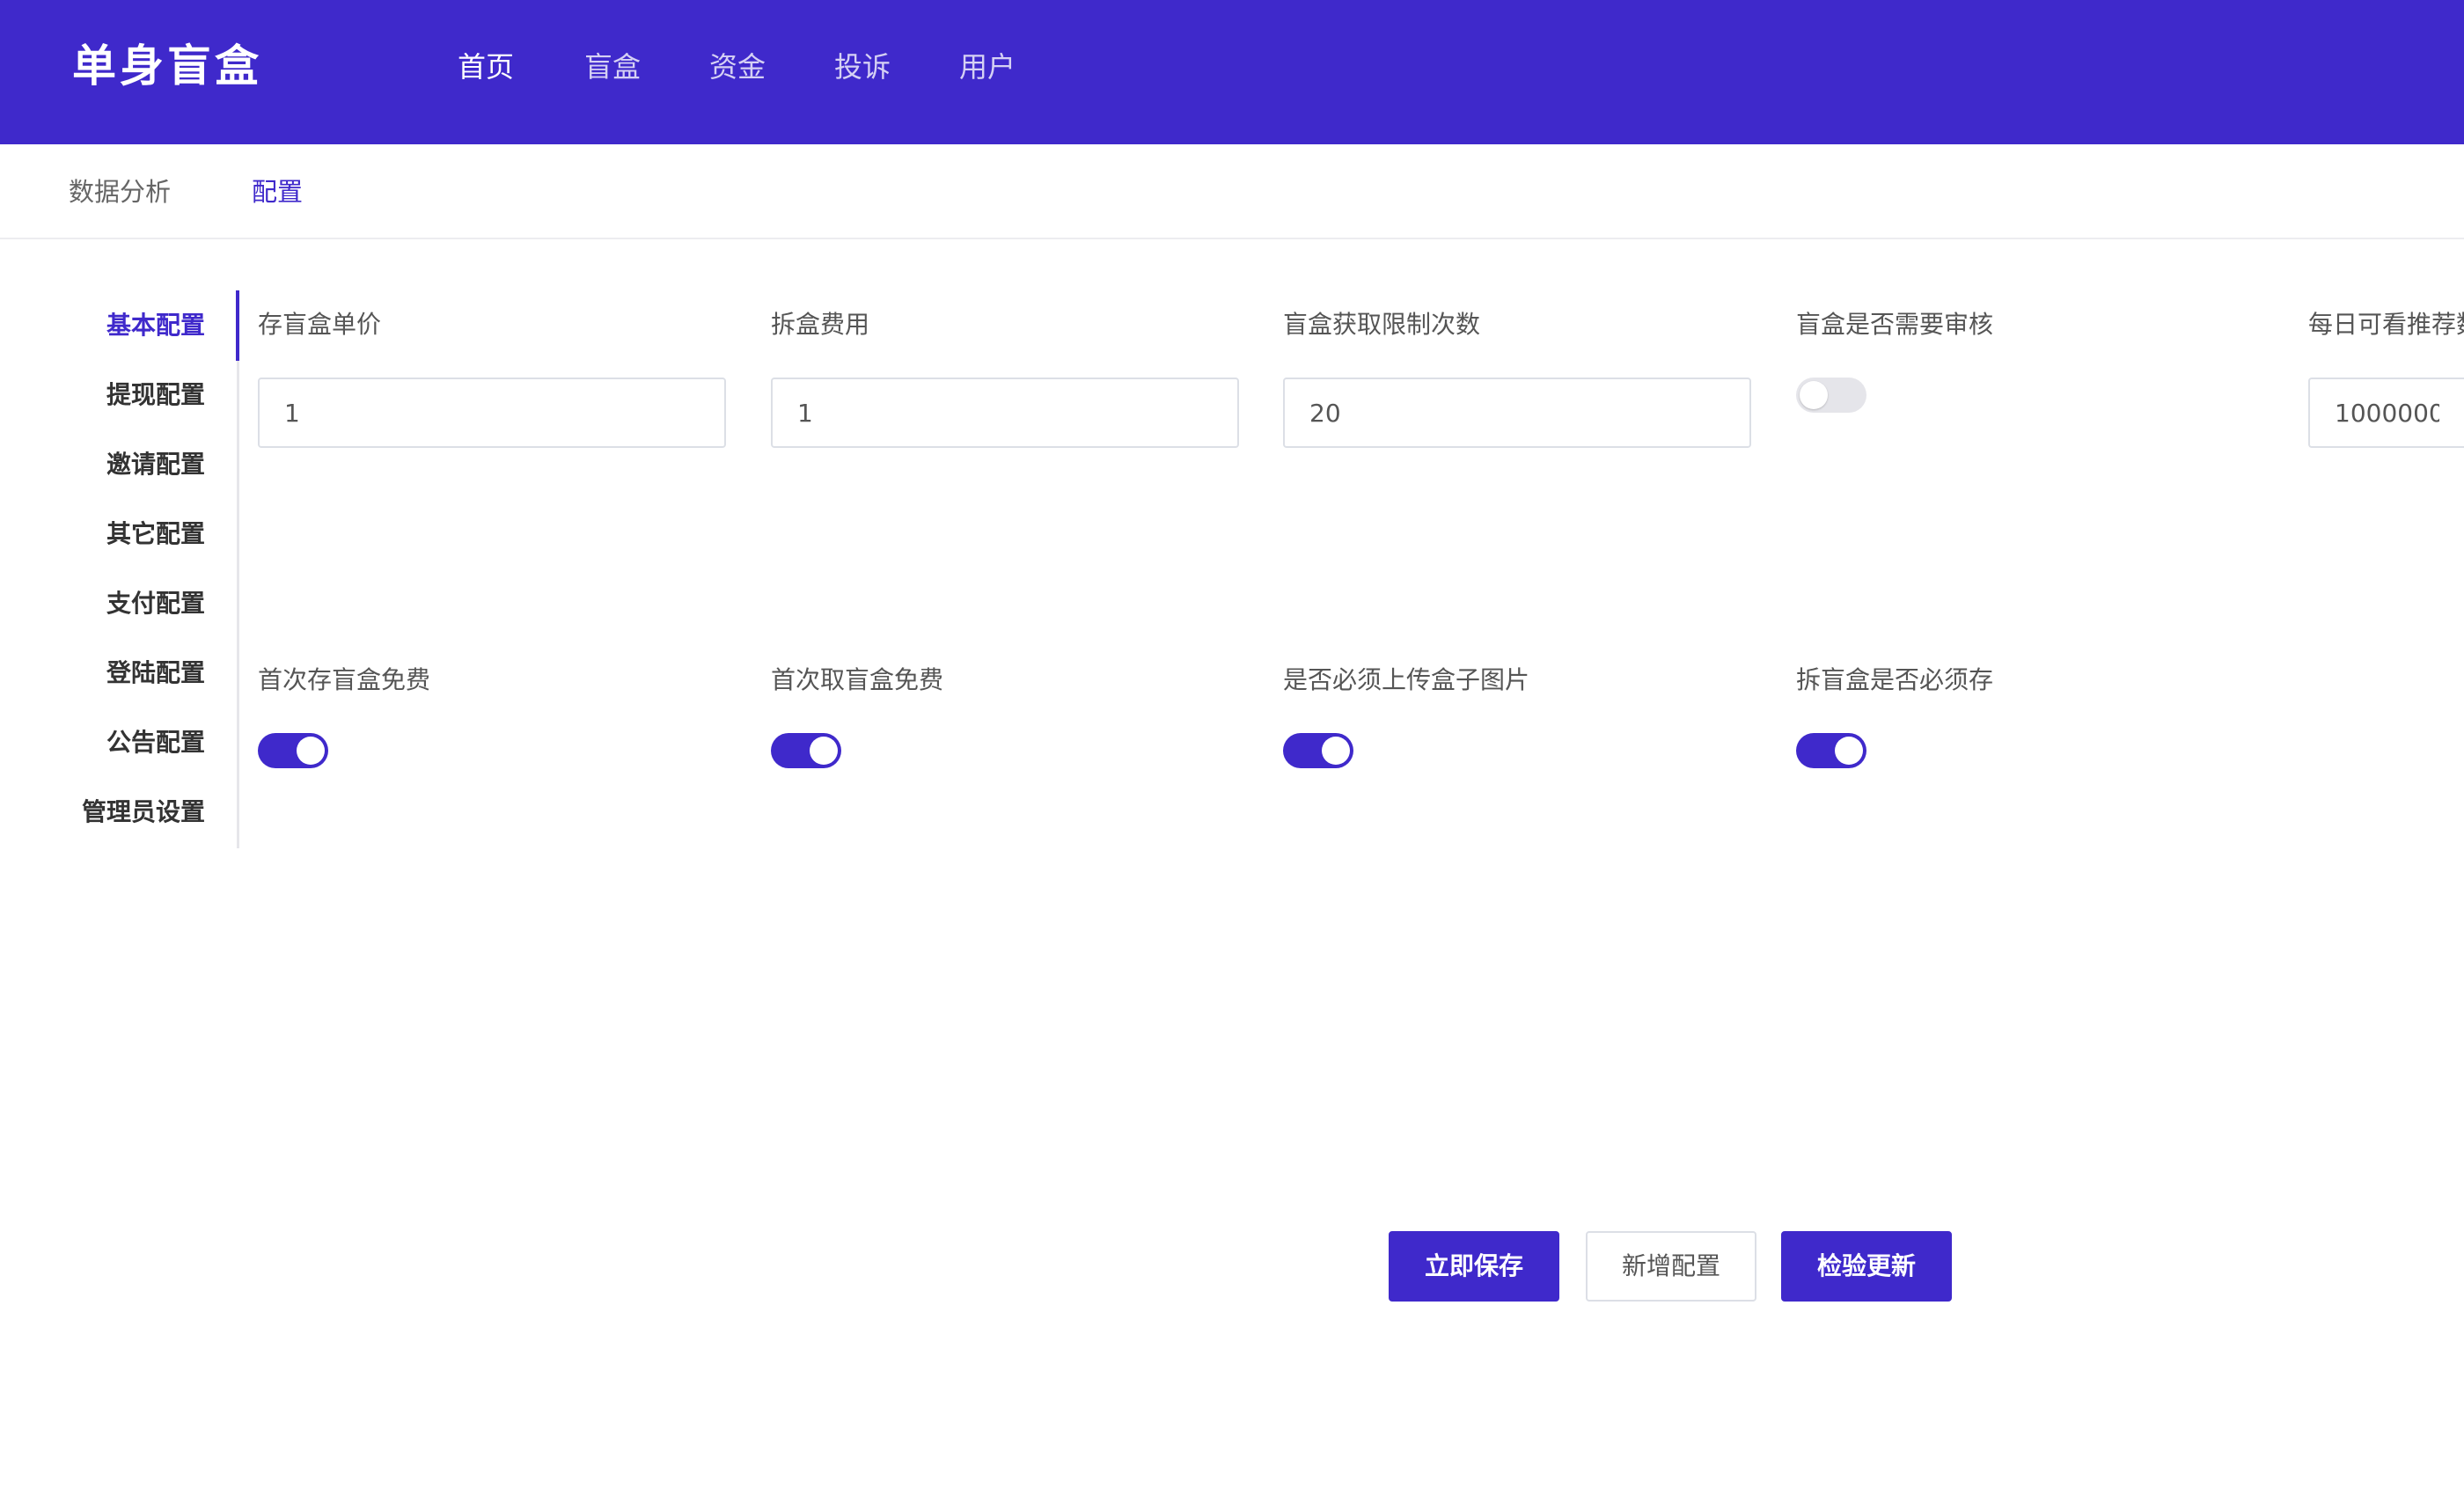  I want to click on fetch-limit-input, so click(1517, 413).